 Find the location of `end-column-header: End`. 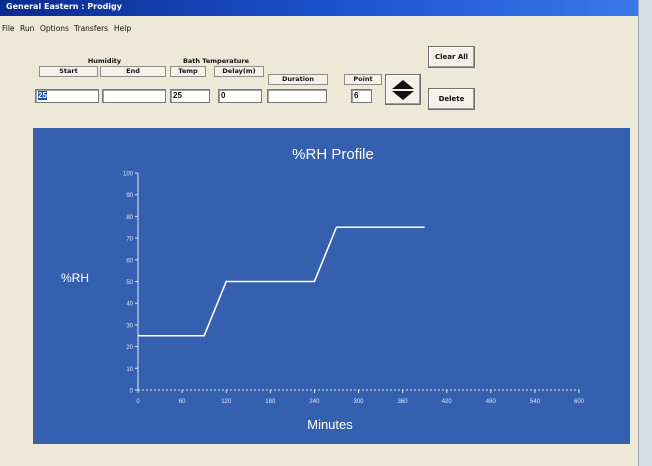

end-column-header: End is located at coordinates (133, 71).